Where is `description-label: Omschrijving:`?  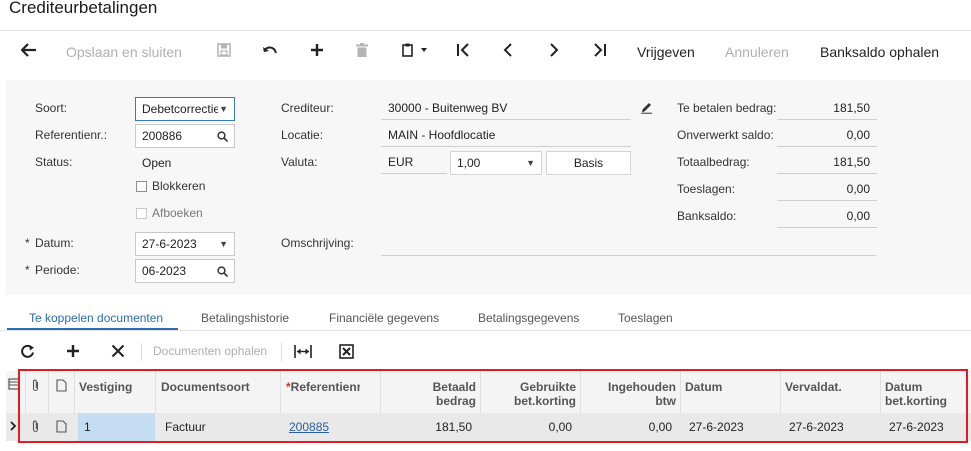
description-label: Omschrijving: is located at coordinates (317, 243).